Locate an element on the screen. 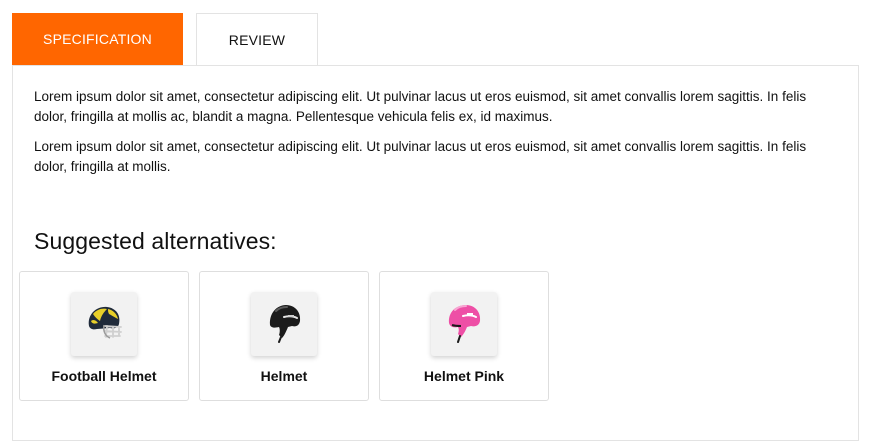 Image resolution: width=871 pixels, height=443 pixels. tab-specification: SPECIFICATION is located at coordinates (97, 39).